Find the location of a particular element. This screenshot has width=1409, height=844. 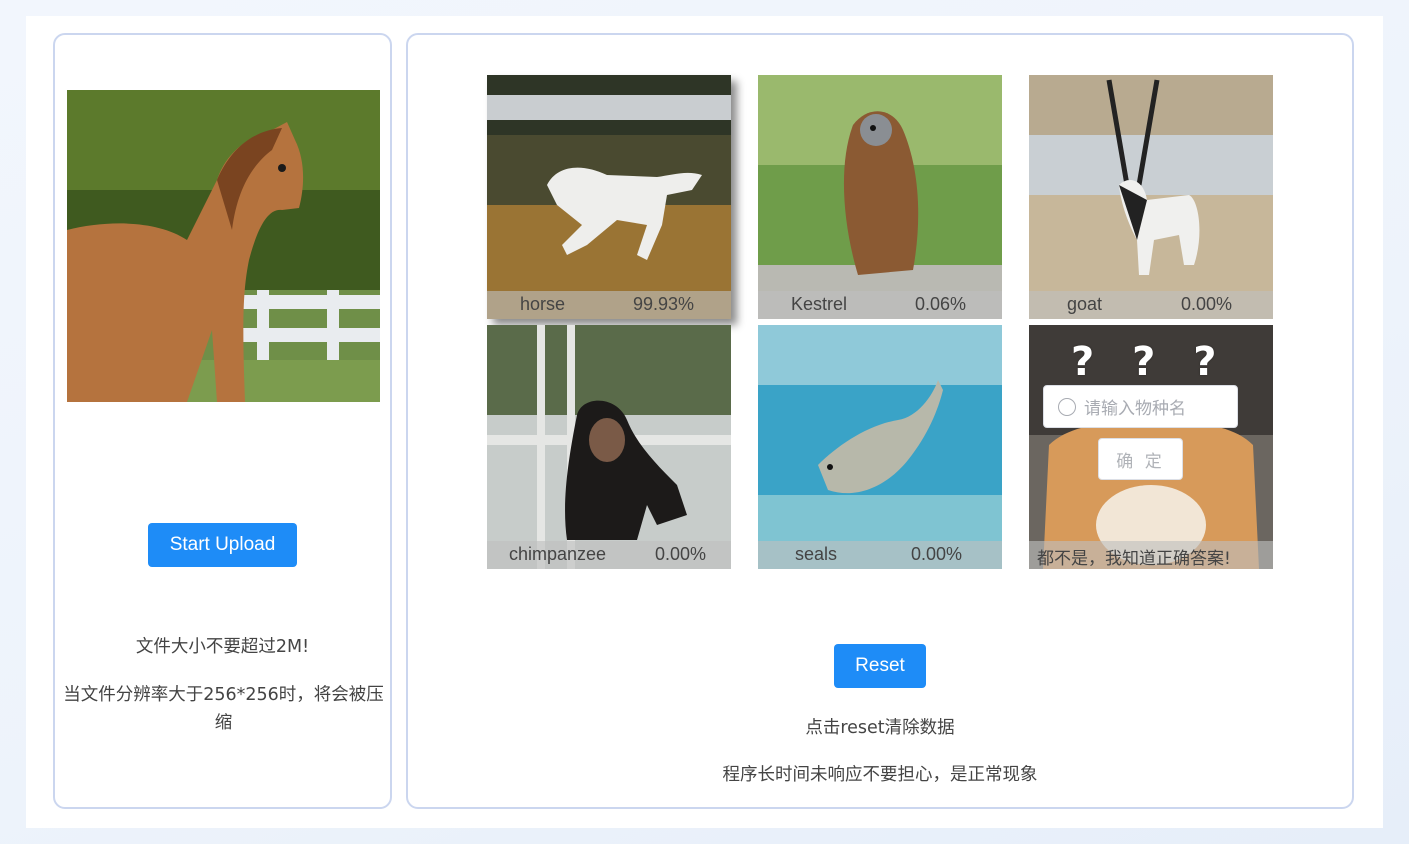

result-tile-goat: goat 0.00% is located at coordinates (1151, 197).